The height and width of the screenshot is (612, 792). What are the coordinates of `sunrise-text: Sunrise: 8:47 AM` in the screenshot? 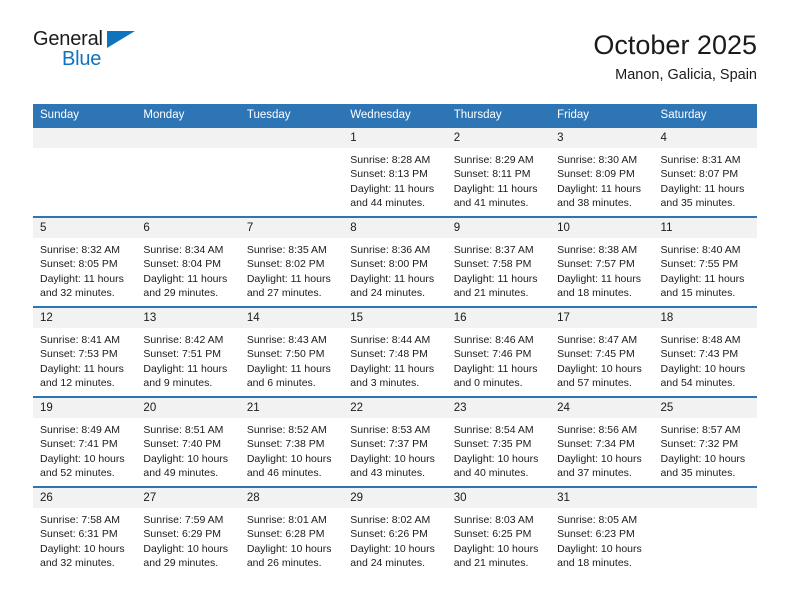 It's located at (597, 340).